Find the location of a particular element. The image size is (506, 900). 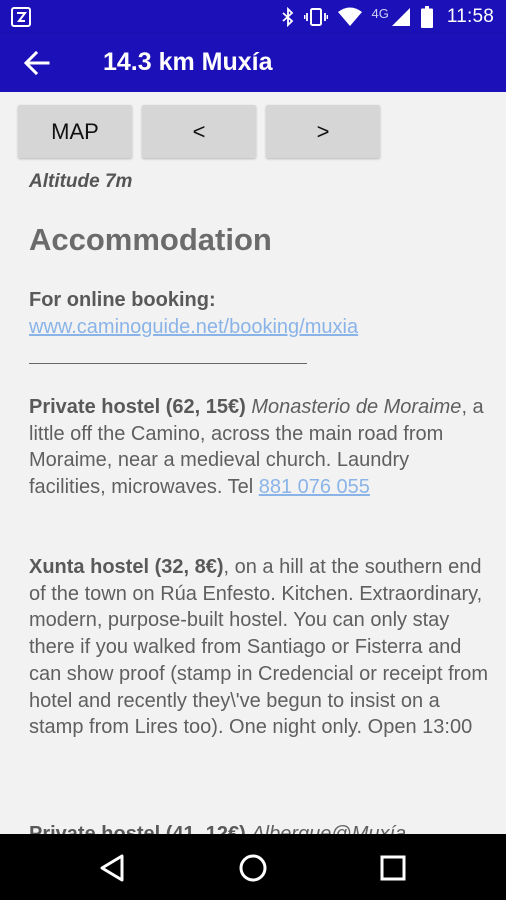

button-row: MAP < > is located at coordinates (199, 131).